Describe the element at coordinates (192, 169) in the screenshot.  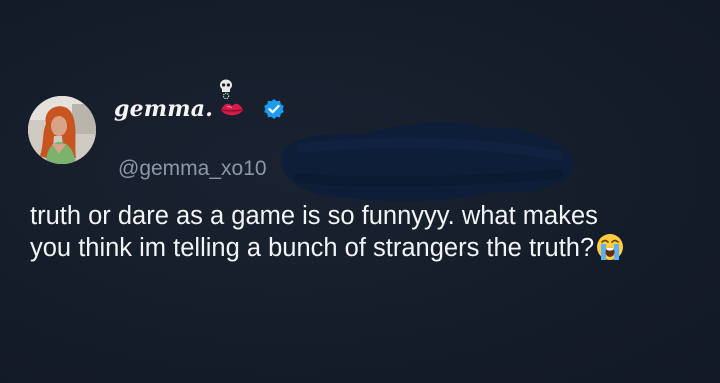
I see `handle: @gemma_xo10` at that location.